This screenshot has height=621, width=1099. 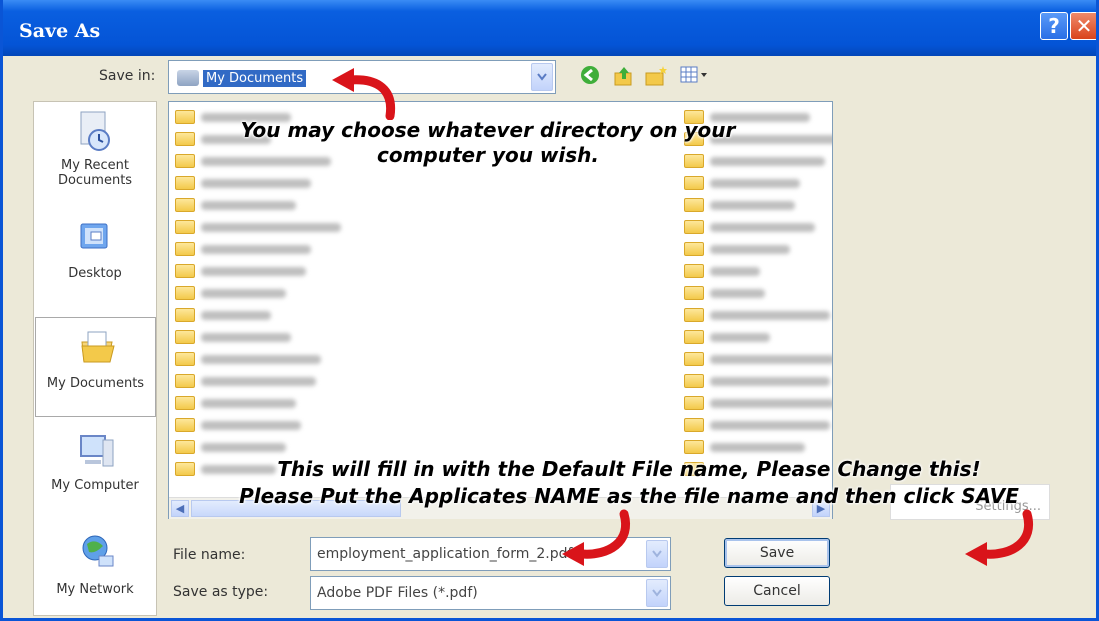 What do you see at coordinates (95, 472) in the screenshot?
I see `places-item-my-computer: My Computer` at bounding box center [95, 472].